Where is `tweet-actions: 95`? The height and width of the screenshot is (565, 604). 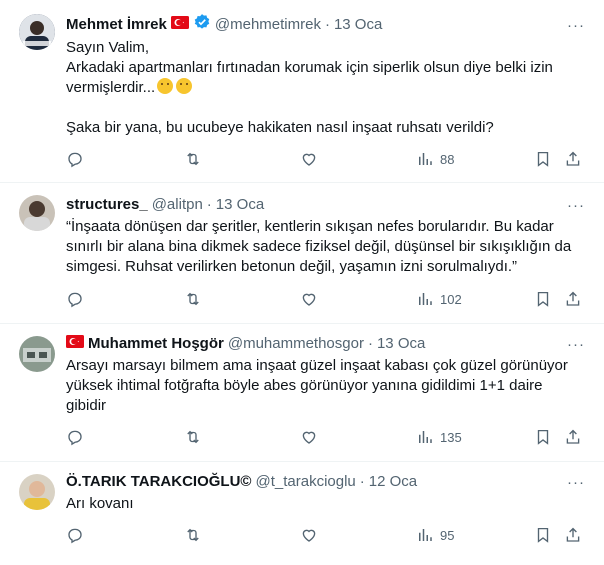 tweet-actions: 95 is located at coordinates (326, 536).